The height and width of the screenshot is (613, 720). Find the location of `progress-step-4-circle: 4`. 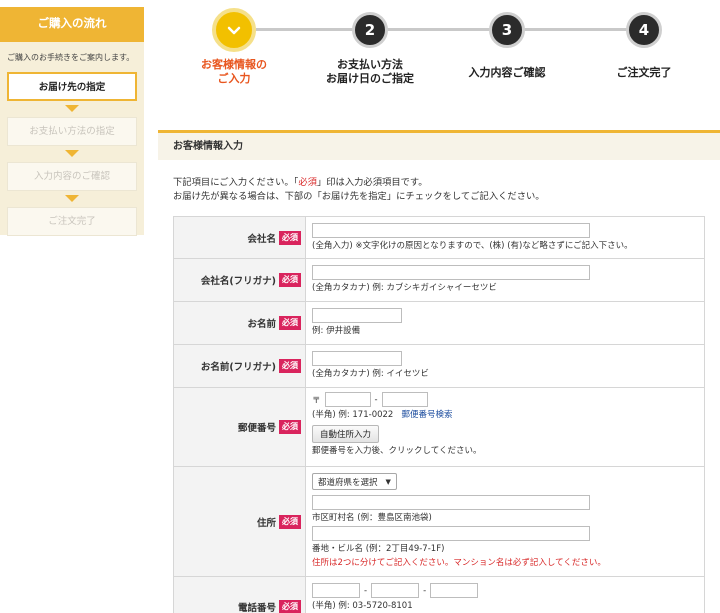

progress-step-4-circle: 4 is located at coordinates (644, 30).